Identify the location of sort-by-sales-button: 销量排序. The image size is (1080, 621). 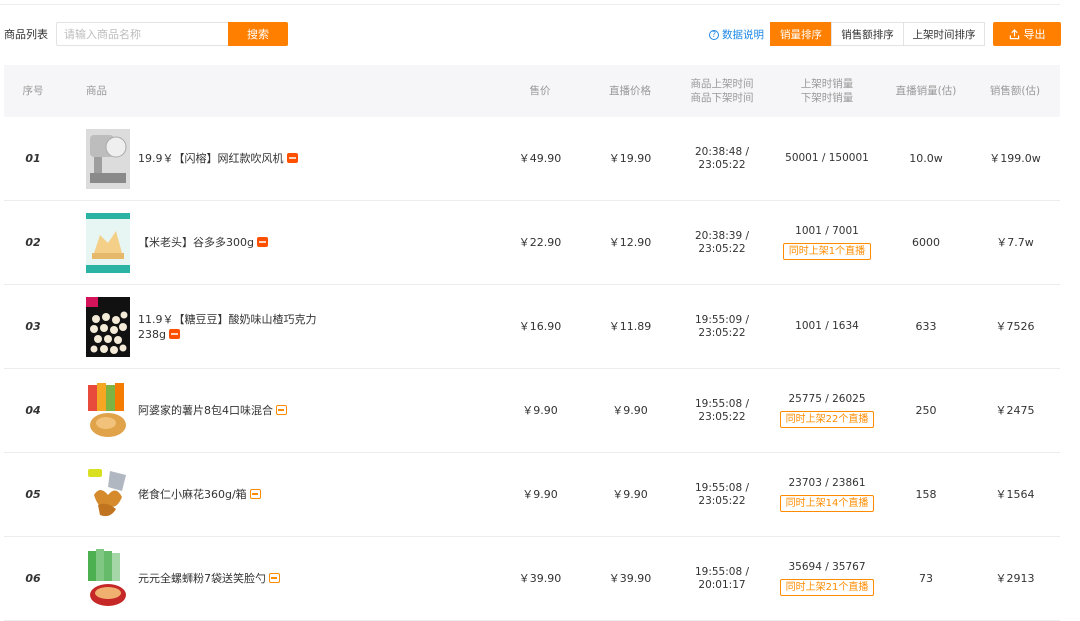
(801, 34).